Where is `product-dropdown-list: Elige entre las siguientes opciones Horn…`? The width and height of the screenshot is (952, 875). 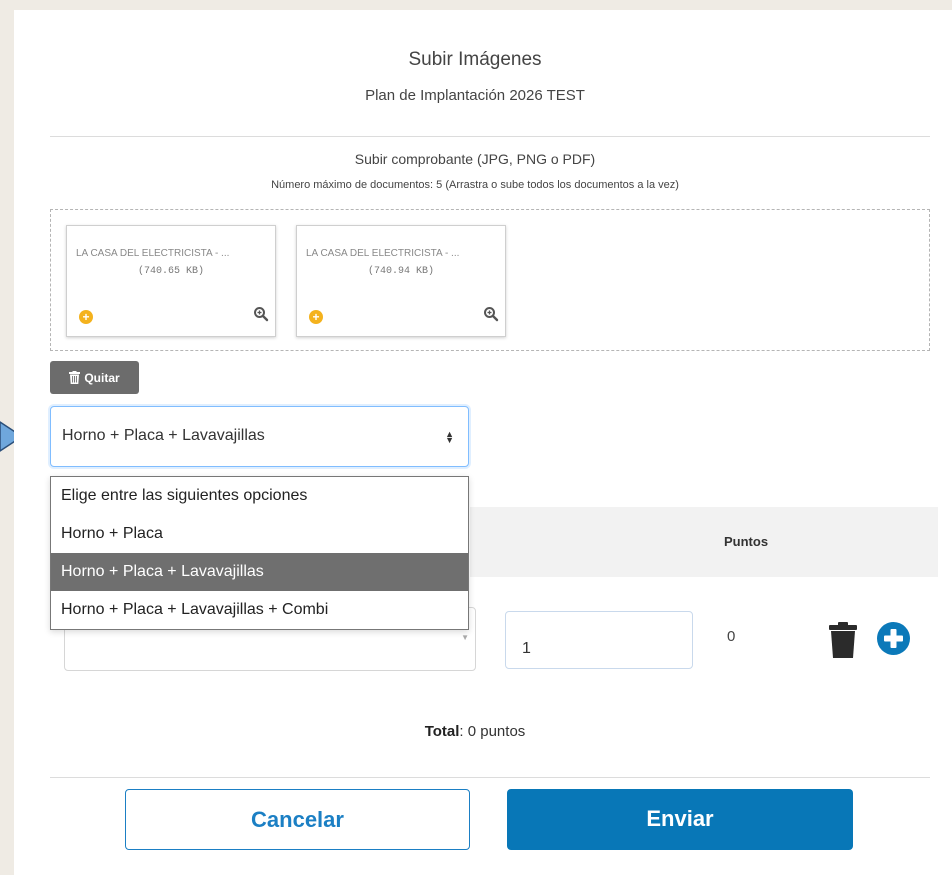 product-dropdown-list: Elige entre las siguientes opciones Horn… is located at coordinates (259, 553).